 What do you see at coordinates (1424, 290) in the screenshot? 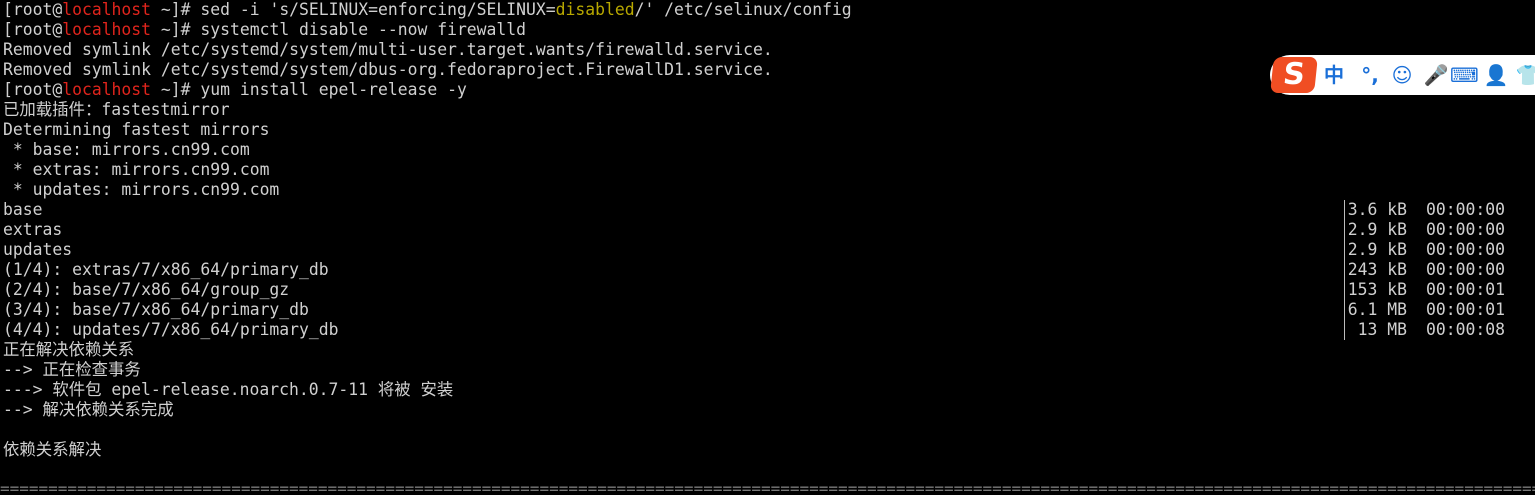
I see `repo-stats: 153 kB 00:00:01` at bounding box center [1424, 290].